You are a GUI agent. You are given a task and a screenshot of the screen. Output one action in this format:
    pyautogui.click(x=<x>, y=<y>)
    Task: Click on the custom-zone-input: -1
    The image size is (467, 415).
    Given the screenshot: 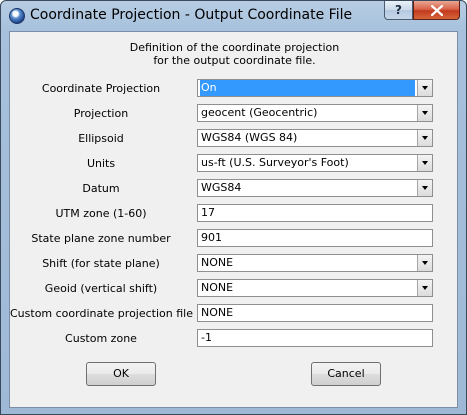 What is the action you would take?
    pyautogui.click(x=315, y=338)
    